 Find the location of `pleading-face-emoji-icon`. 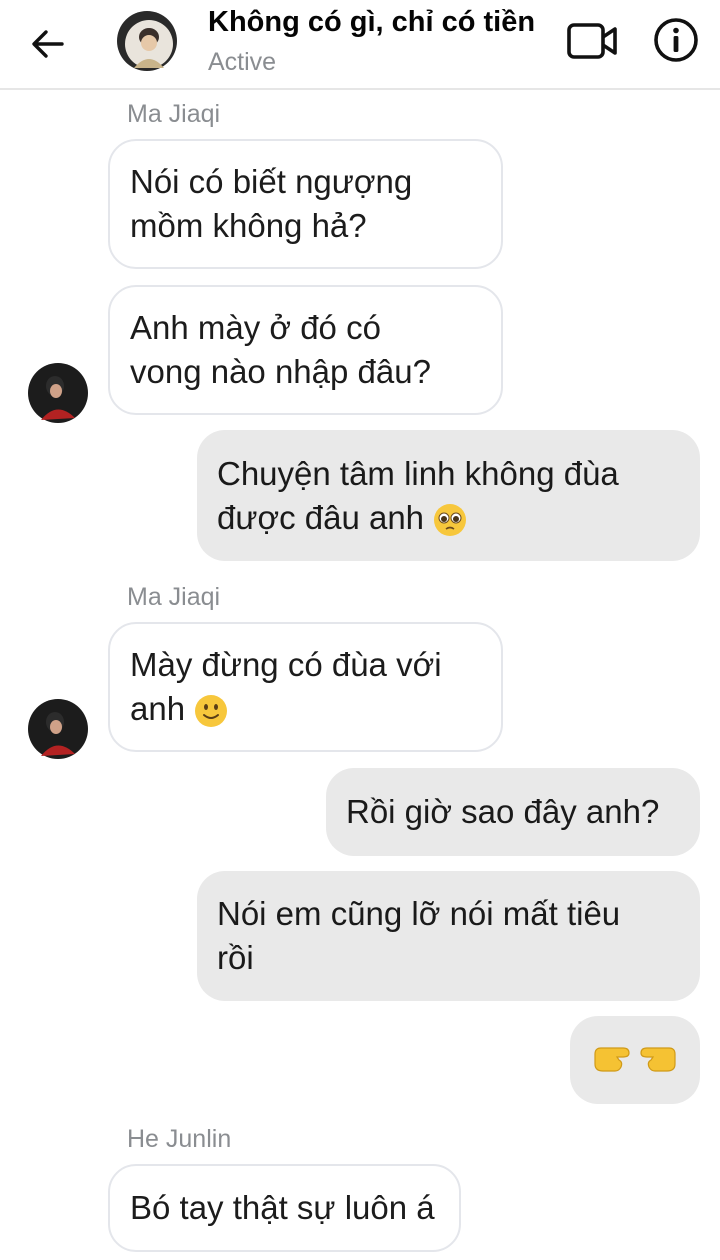

pleading-face-emoji-icon is located at coordinates (450, 519).